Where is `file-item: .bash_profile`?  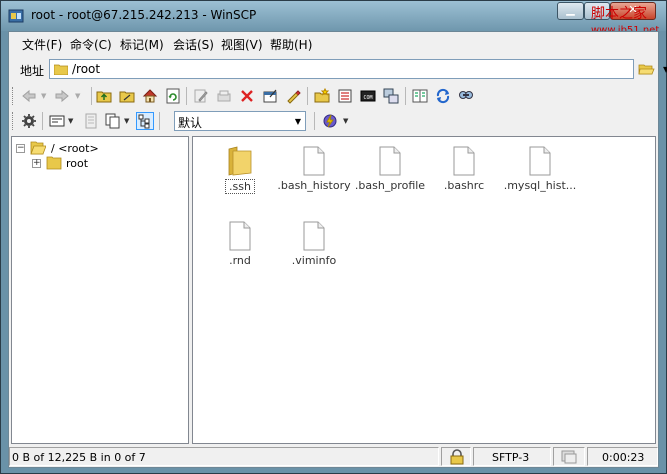 file-item: .bash_profile is located at coordinates (390, 175).